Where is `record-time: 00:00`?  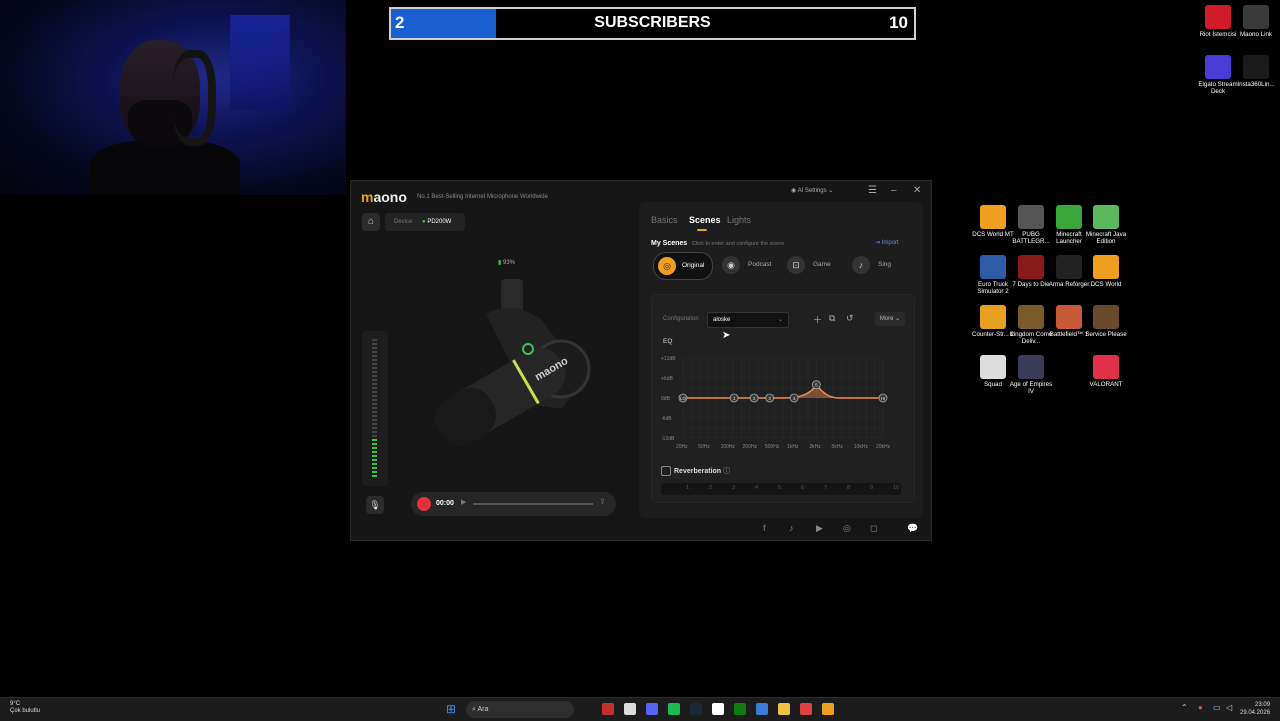
record-time: 00:00 is located at coordinates (445, 503).